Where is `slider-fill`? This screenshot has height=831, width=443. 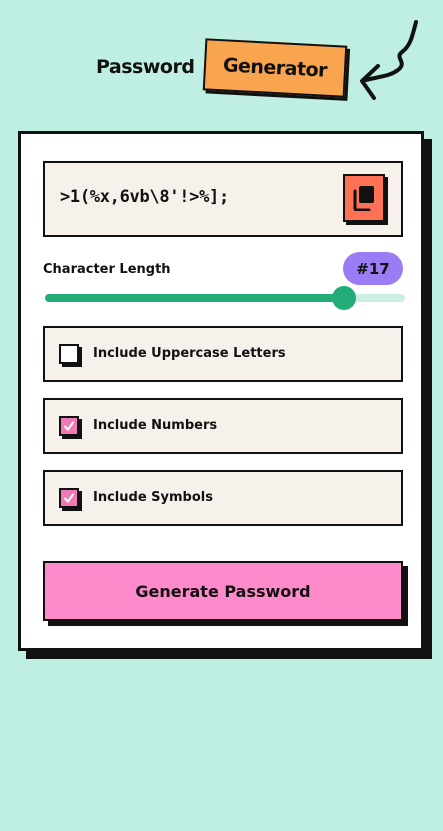 slider-fill is located at coordinates (194, 298).